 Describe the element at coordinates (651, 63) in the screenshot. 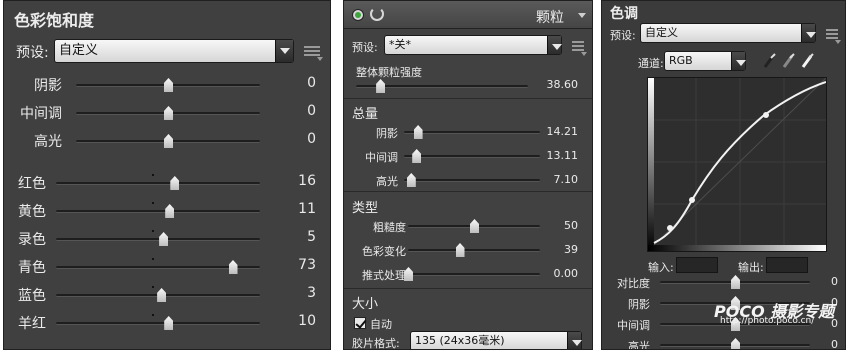

I see `channel-label: 通道:` at that location.